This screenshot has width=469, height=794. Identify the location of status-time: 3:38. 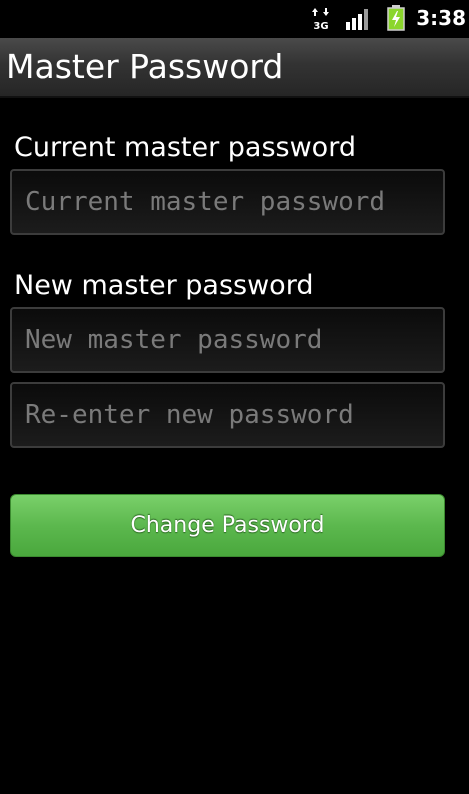
(441, 18).